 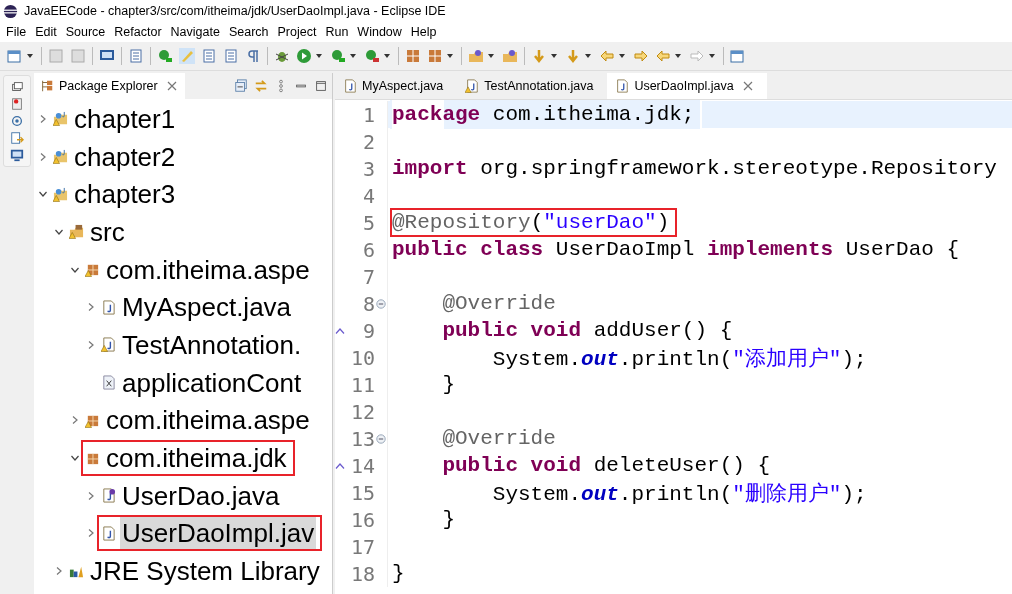 What do you see at coordinates (679, 494) in the screenshot?
I see `code-line: System.out.println("删除用户");` at bounding box center [679, 494].